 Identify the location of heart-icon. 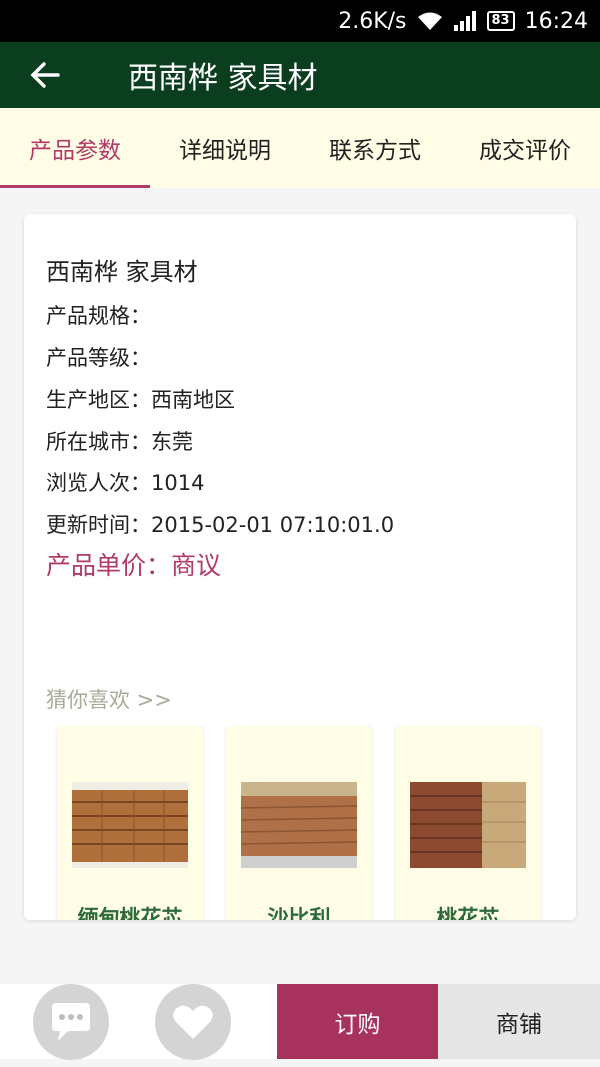
(193, 1022).